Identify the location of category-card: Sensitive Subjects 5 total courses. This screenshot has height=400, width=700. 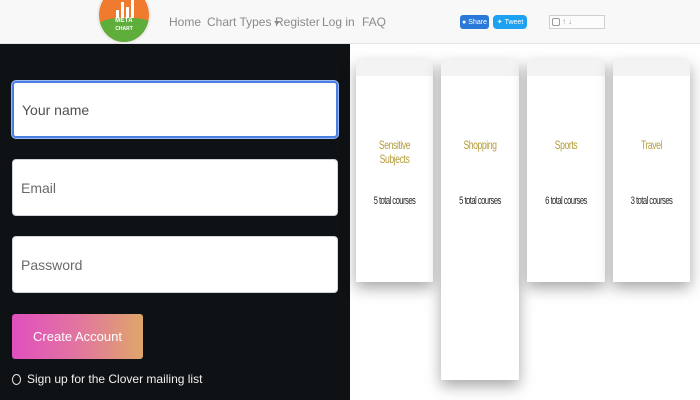
(394, 171).